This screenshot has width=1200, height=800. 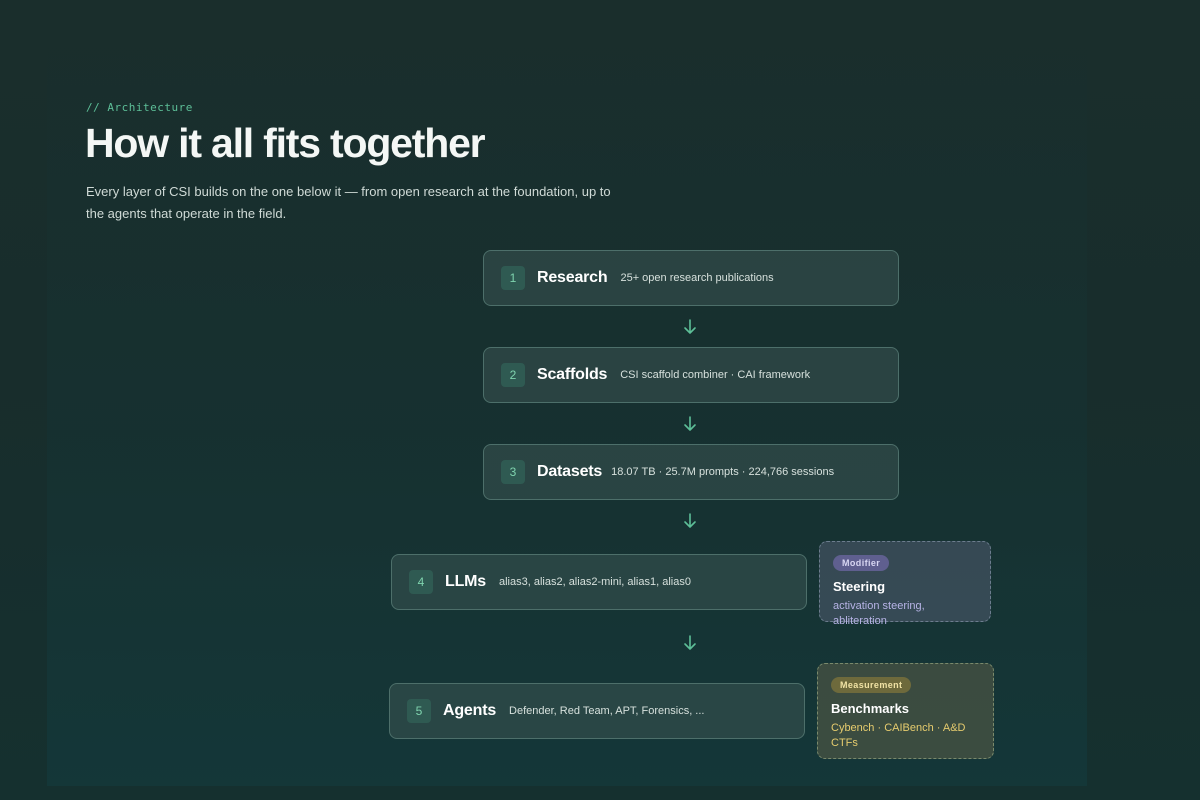 I want to click on layer-name: Scaffolds, so click(x=572, y=374).